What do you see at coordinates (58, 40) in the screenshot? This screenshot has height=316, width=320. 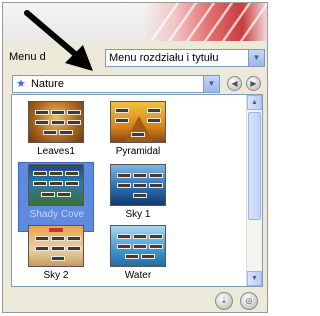 I see `annotation-arrow-icon` at bounding box center [58, 40].